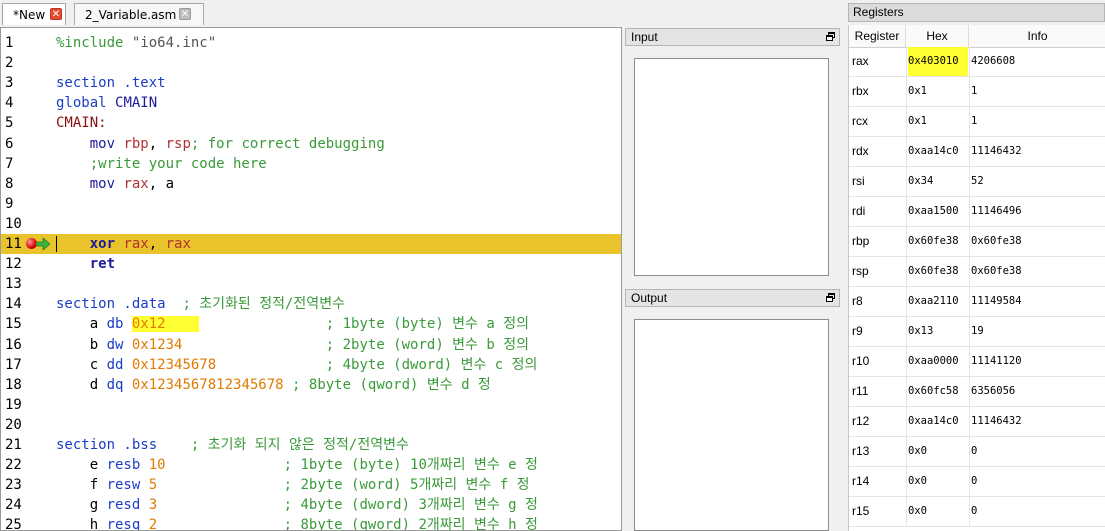  What do you see at coordinates (9, 123) in the screenshot?
I see `line-number: 5` at bounding box center [9, 123].